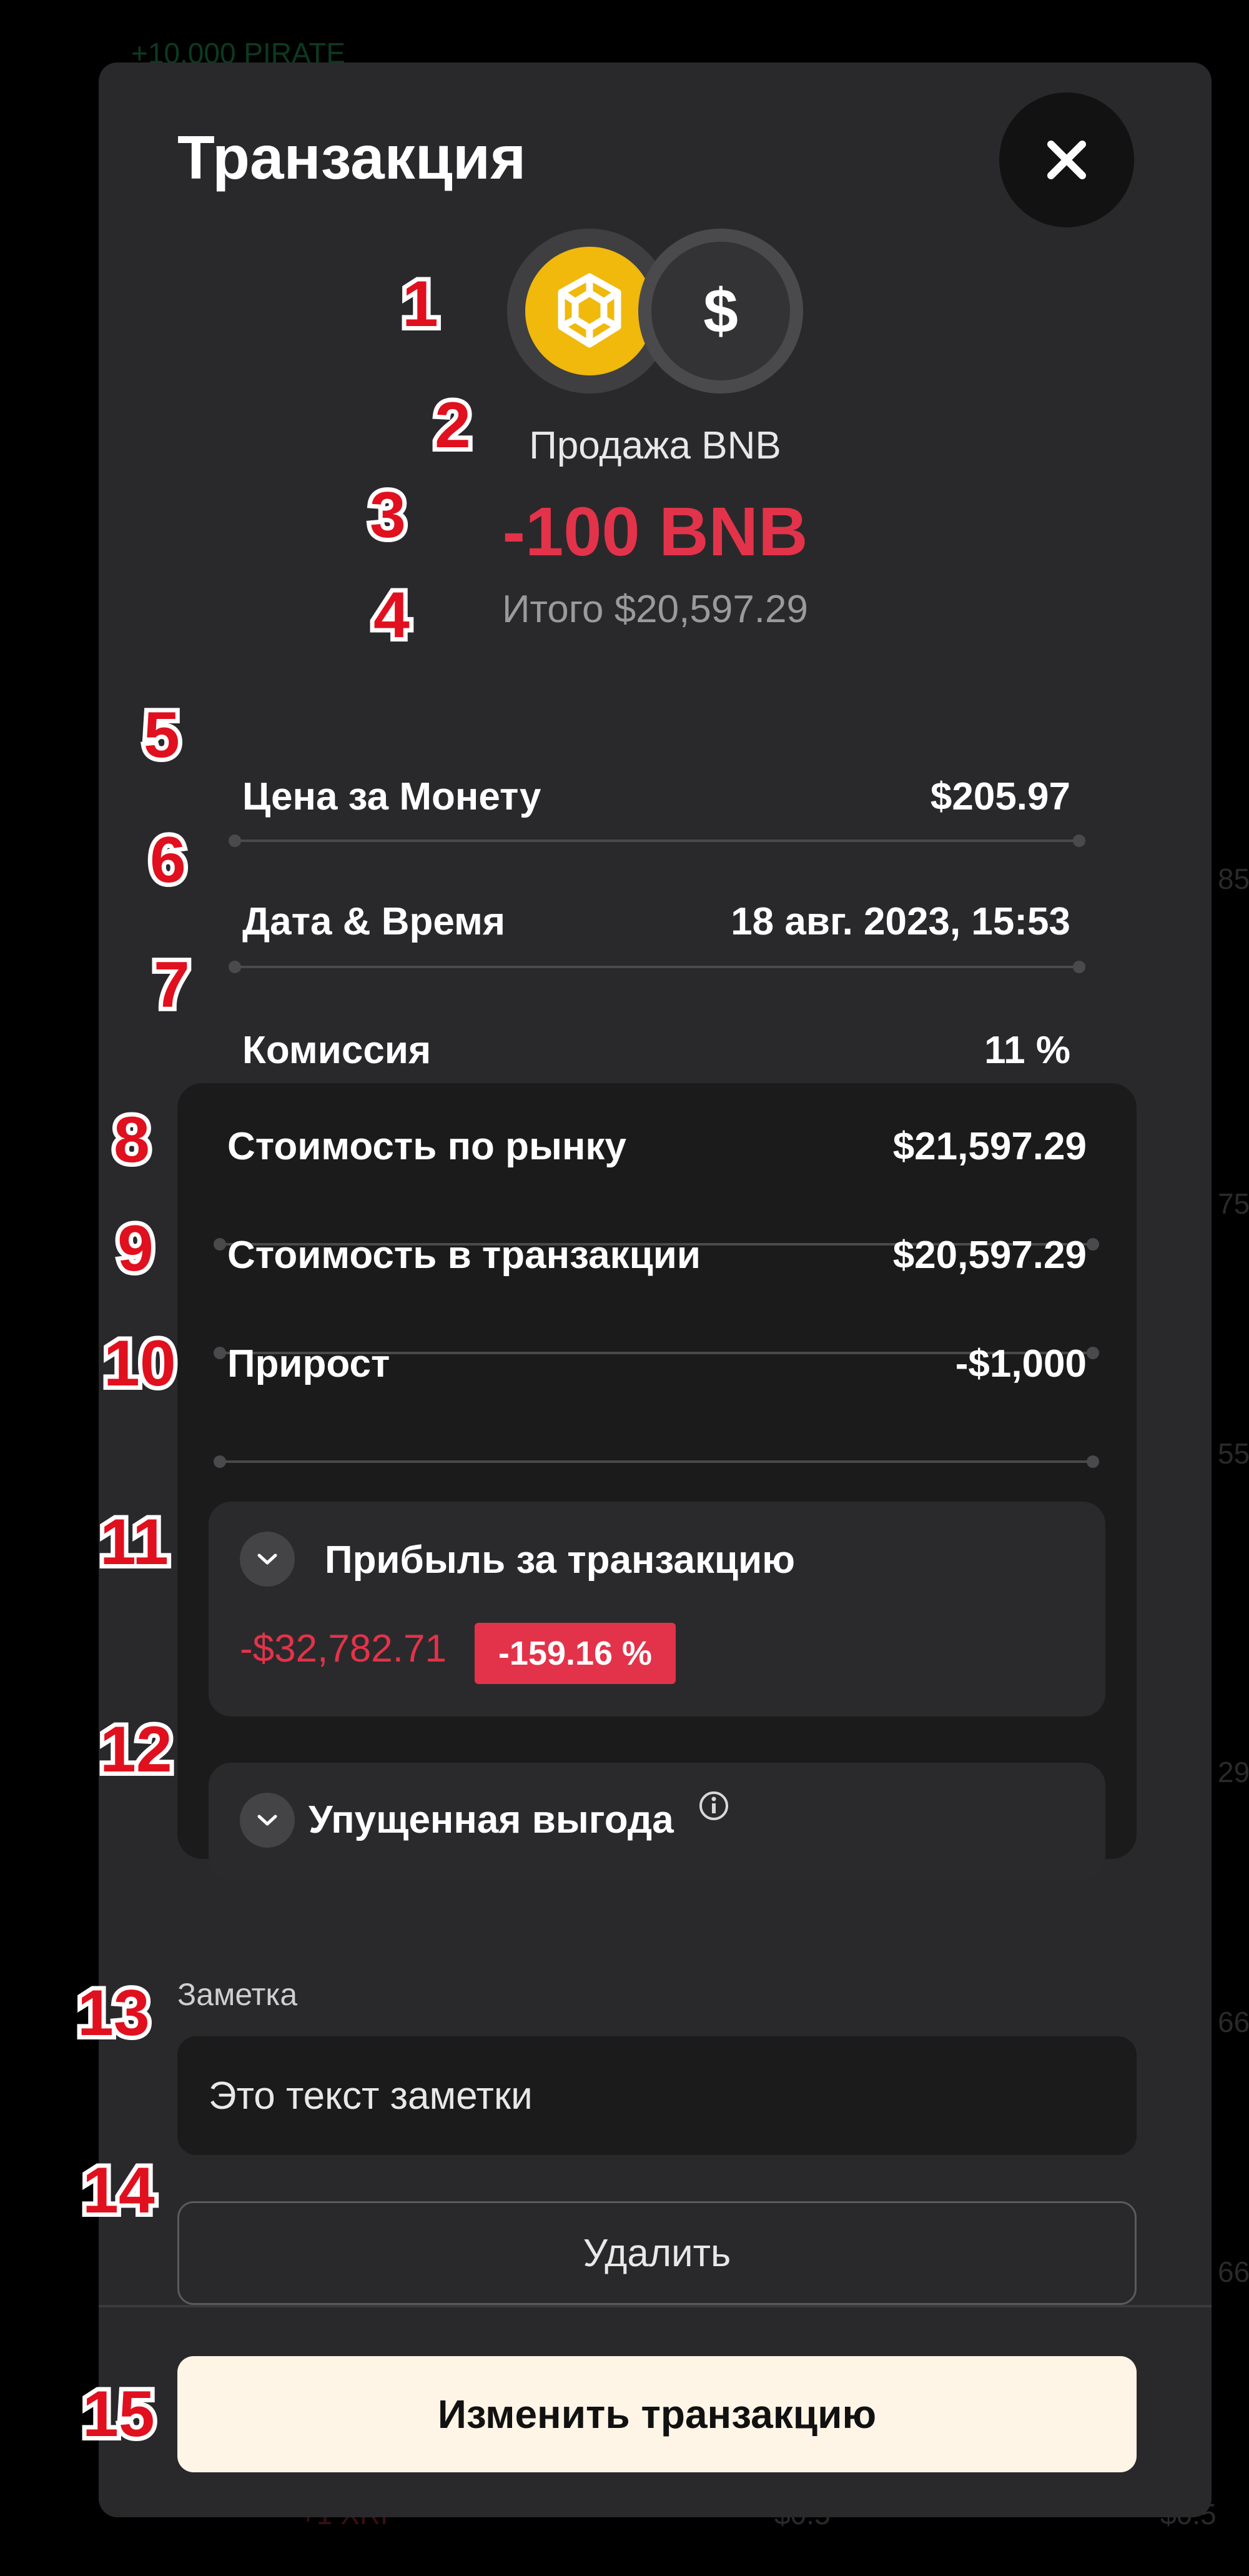  I want to click on detail-row-fee: Комиссия 11 %, so click(656, 1050).